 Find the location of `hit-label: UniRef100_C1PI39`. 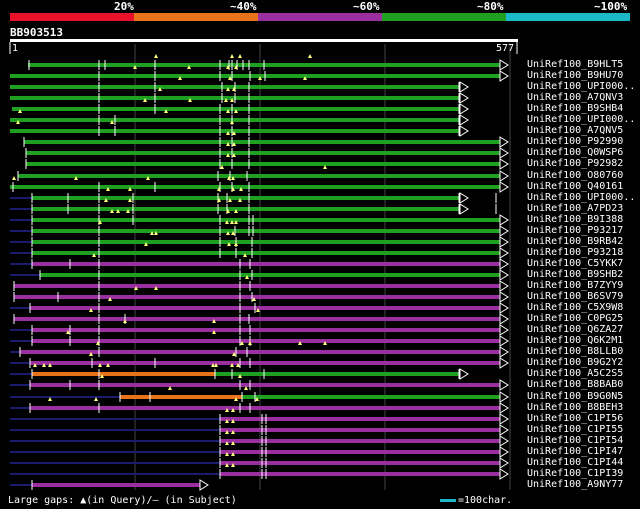

hit-label: UniRef100_C1PI39 is located at coordinates (575, 473).